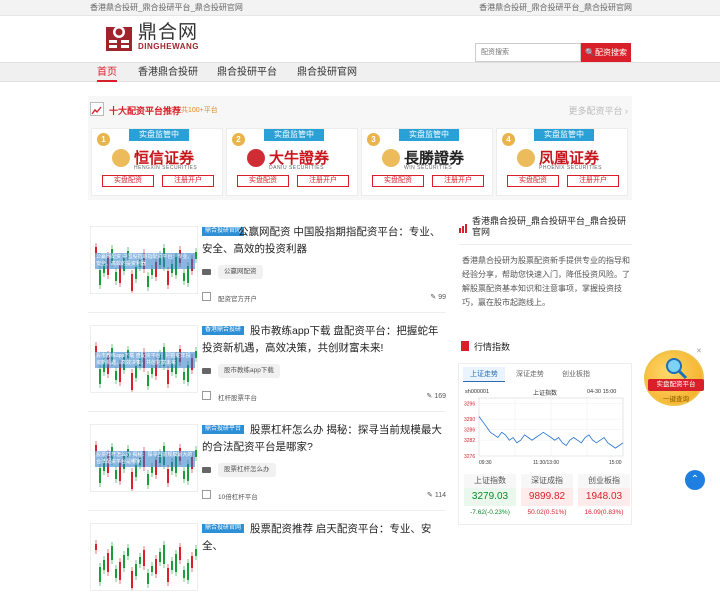 This screenshot has width=720, height=610. Describe the element at coordinates (463, 226) in the screenshot. I see `chart-bar-icon` at that location.